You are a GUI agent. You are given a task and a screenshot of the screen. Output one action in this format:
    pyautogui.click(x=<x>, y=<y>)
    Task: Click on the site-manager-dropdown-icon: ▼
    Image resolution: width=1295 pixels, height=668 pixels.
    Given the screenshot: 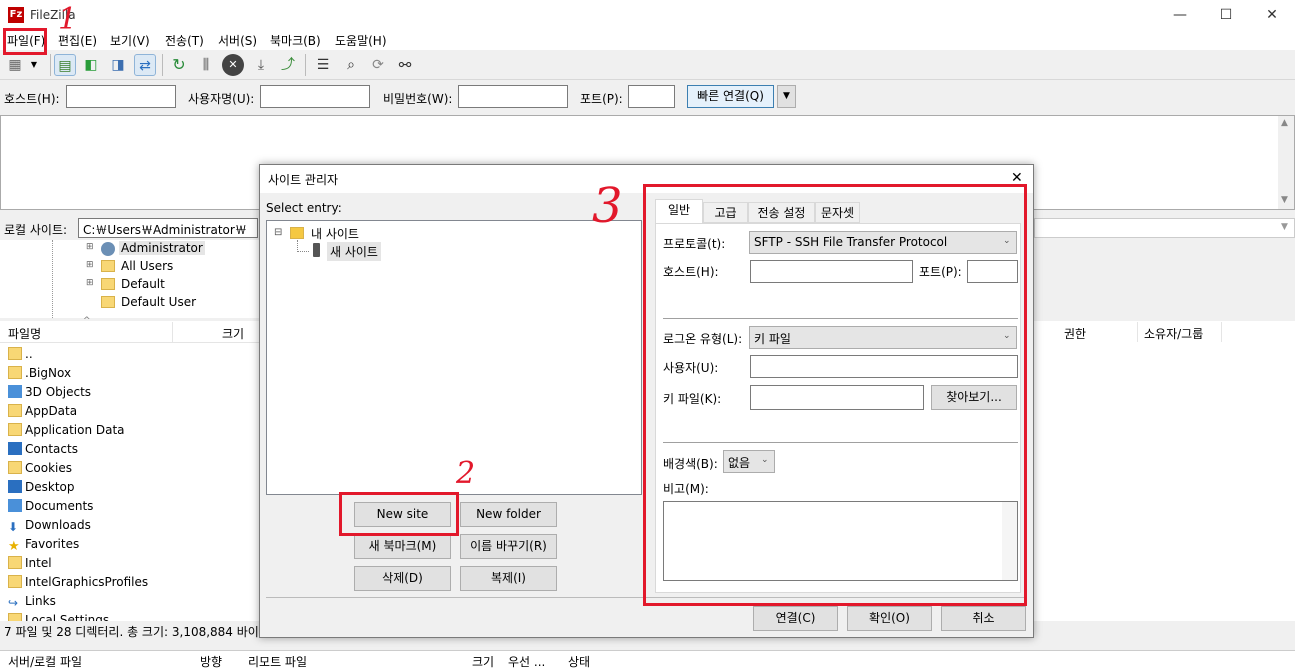 What is the action you would take?
    pyautogui.click(x=34, y=65)
    